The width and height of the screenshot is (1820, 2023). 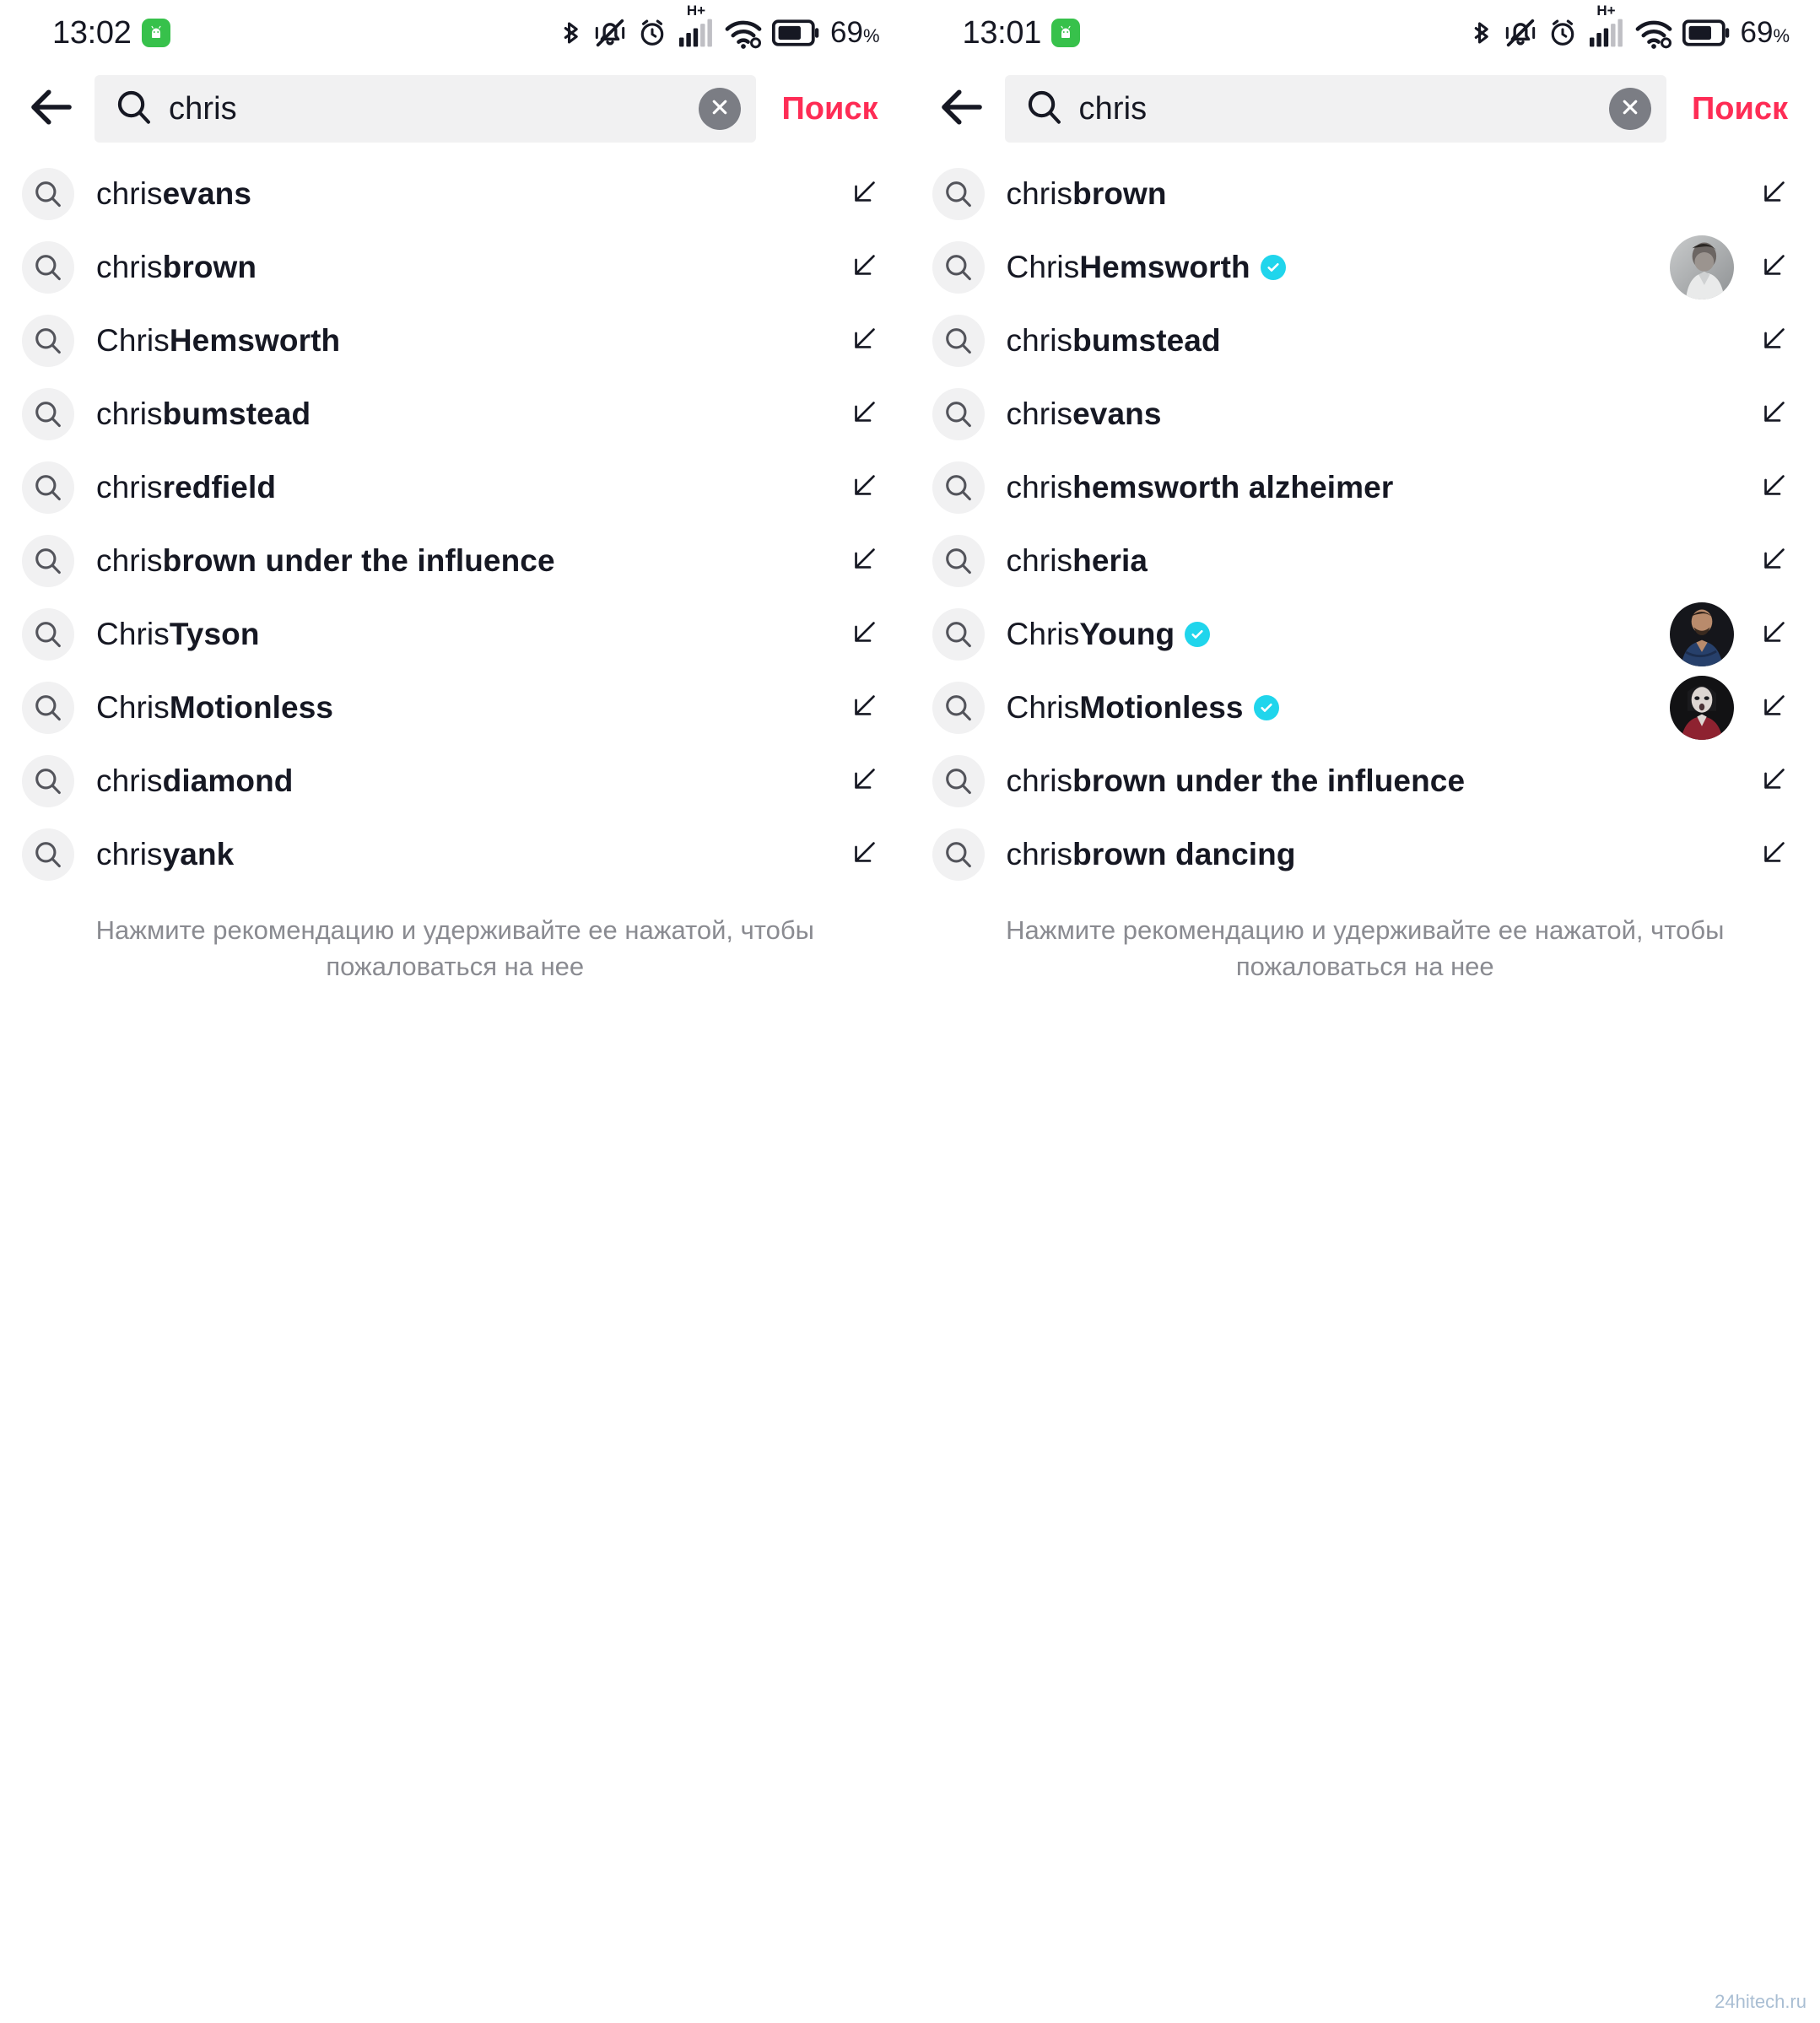 I want to click on suggestion-label: Chris Hemsworth, so click(x=1146, y=267).